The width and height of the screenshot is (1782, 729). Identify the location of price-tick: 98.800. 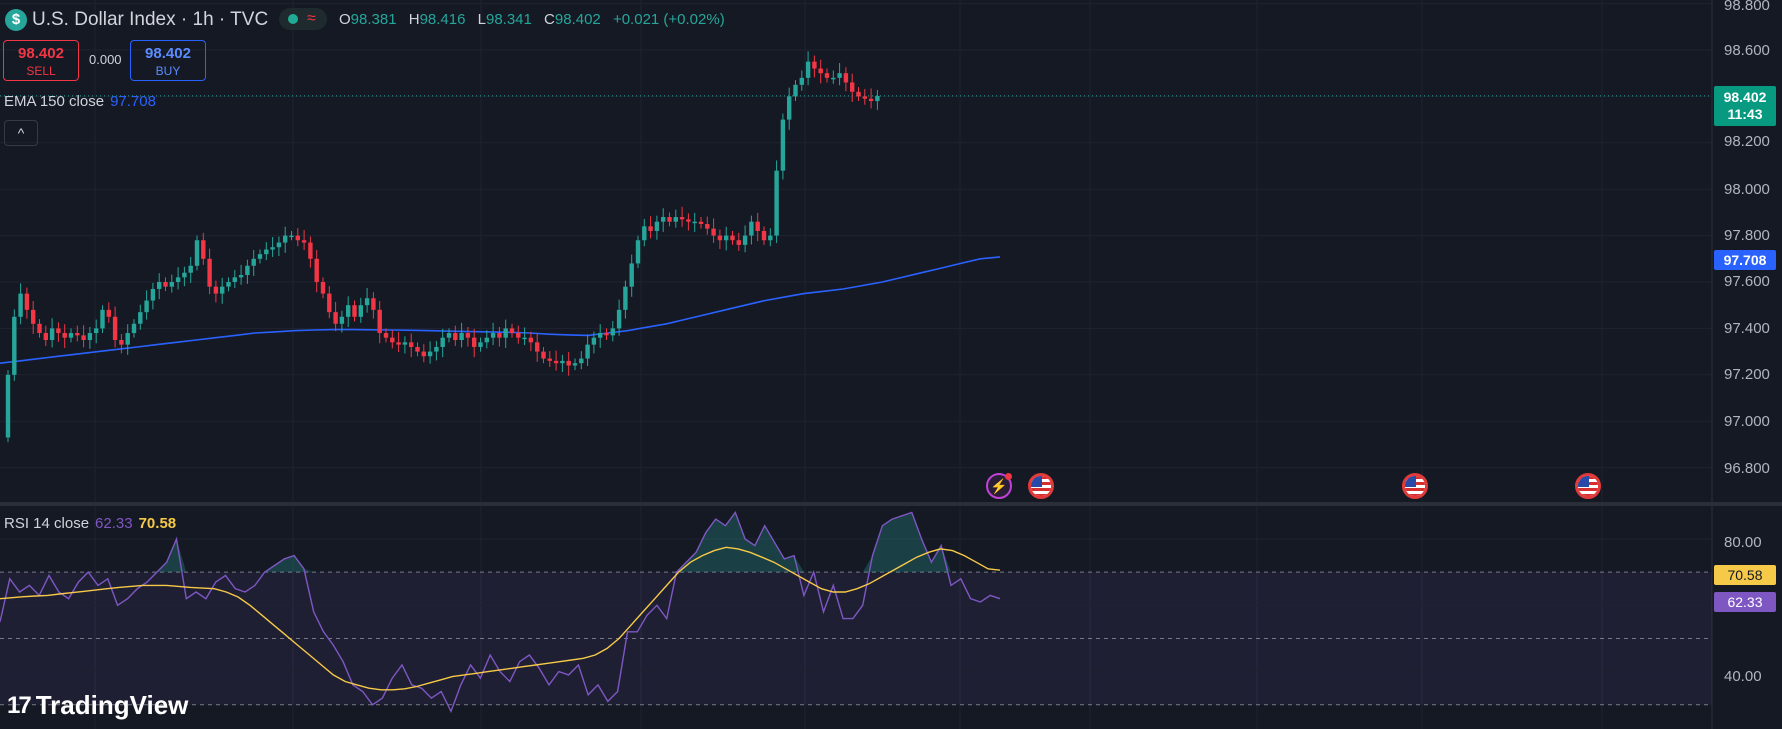
(1747, 7).